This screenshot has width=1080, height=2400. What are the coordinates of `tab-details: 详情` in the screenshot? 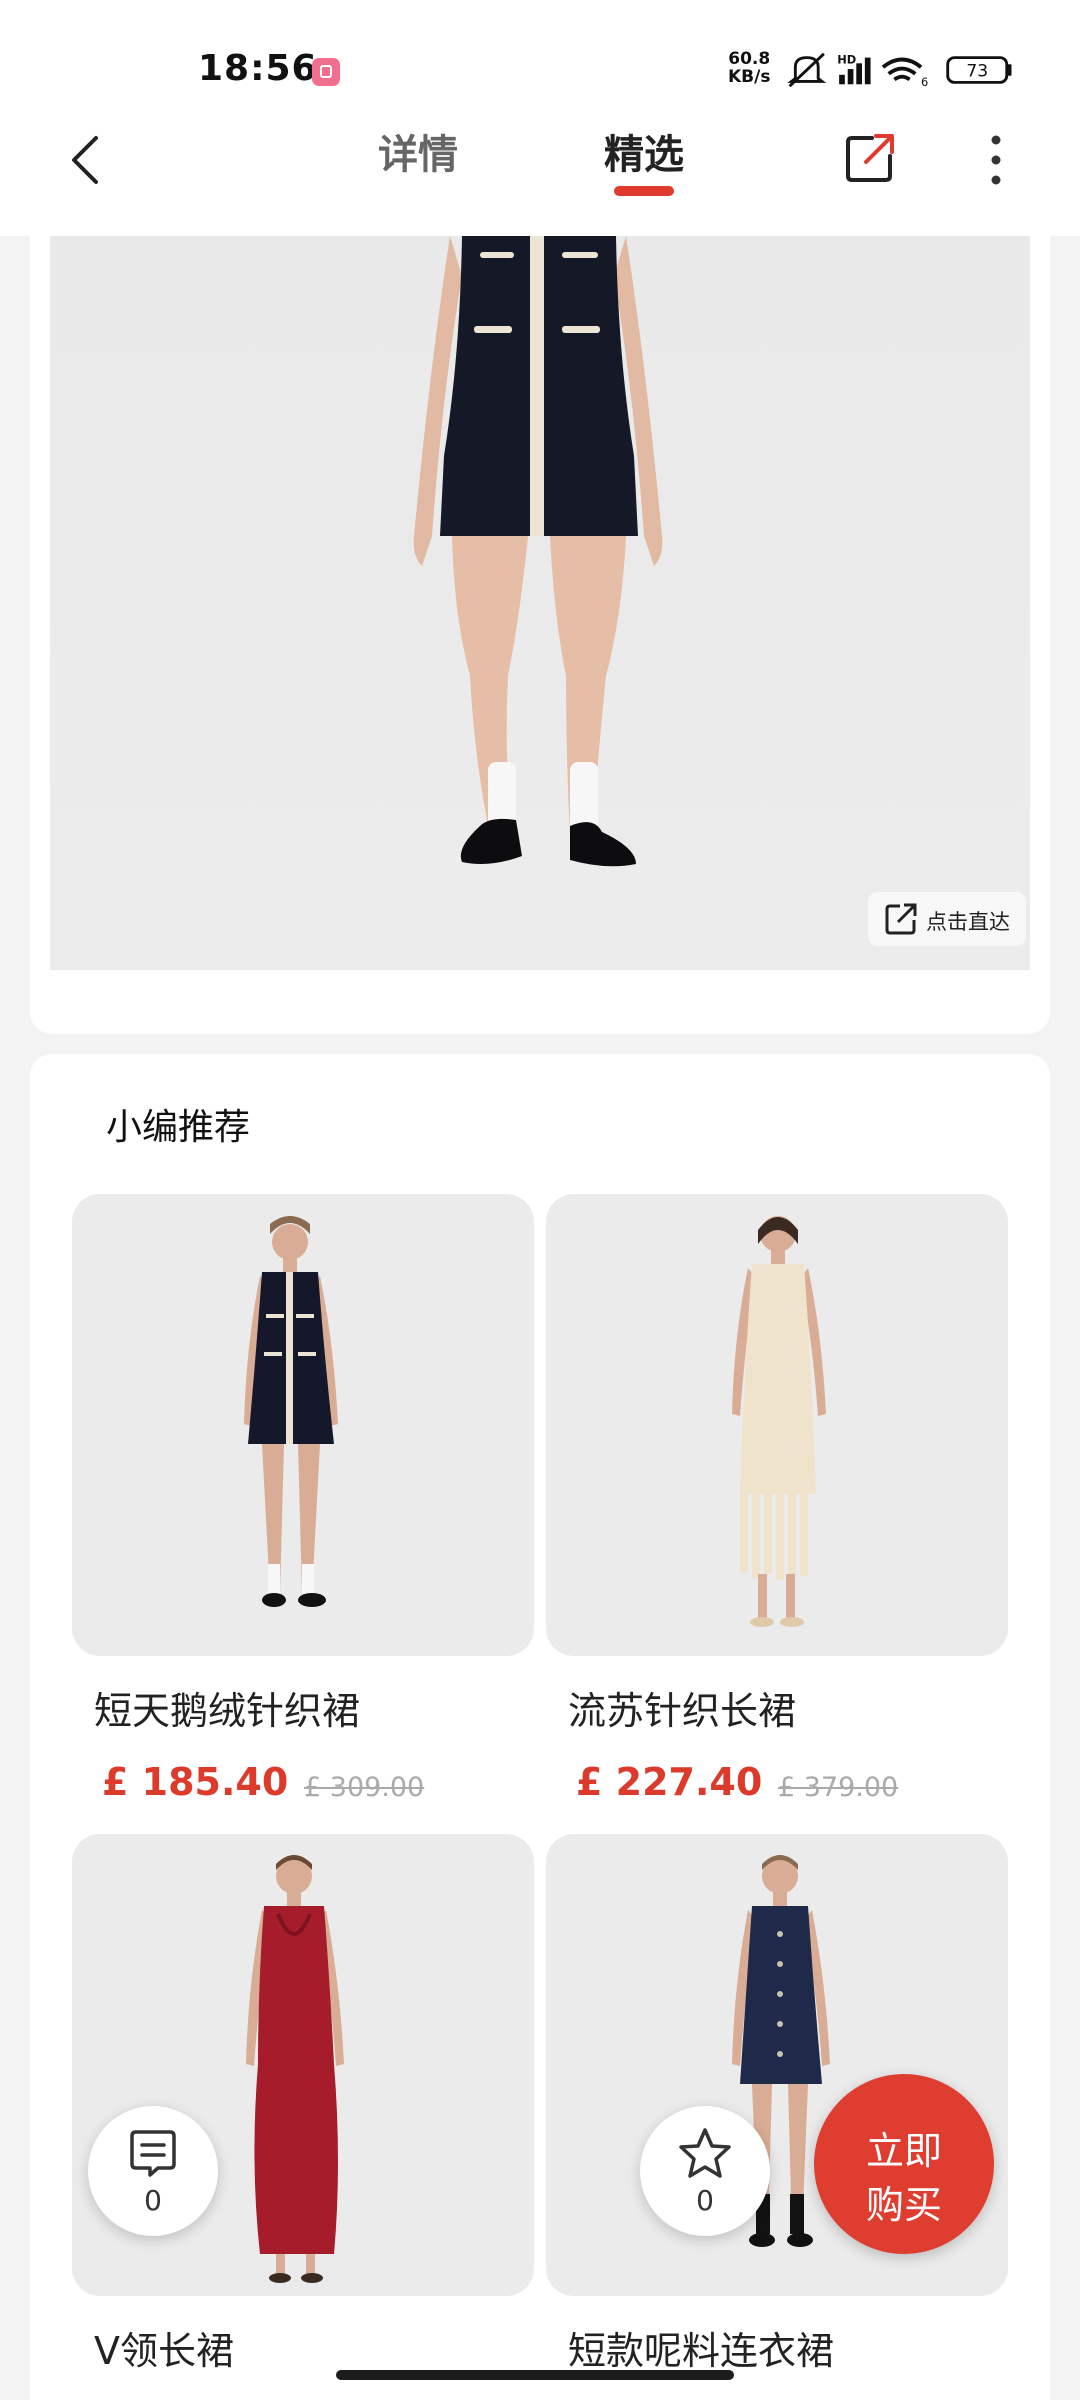 It's located at (418, 151).